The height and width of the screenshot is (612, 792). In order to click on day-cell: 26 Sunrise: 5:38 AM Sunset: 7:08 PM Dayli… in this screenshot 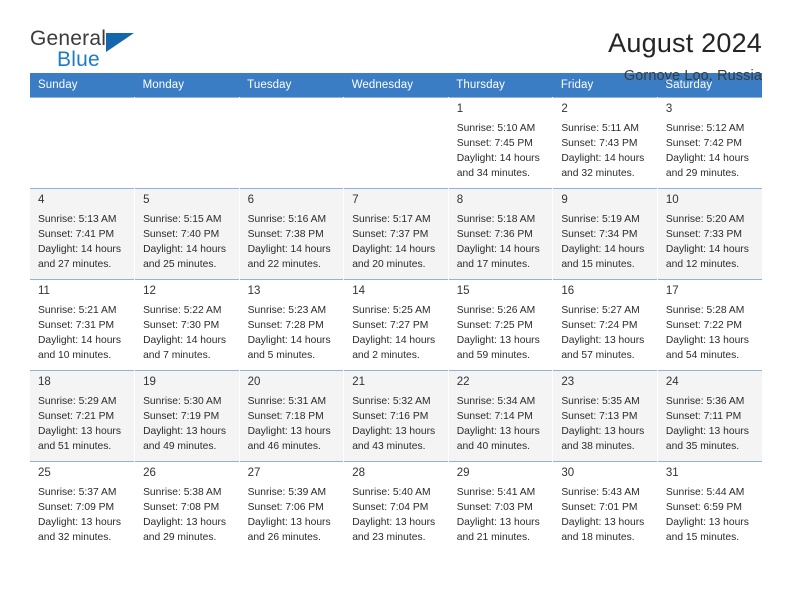, I will do `click(187, 506)`.